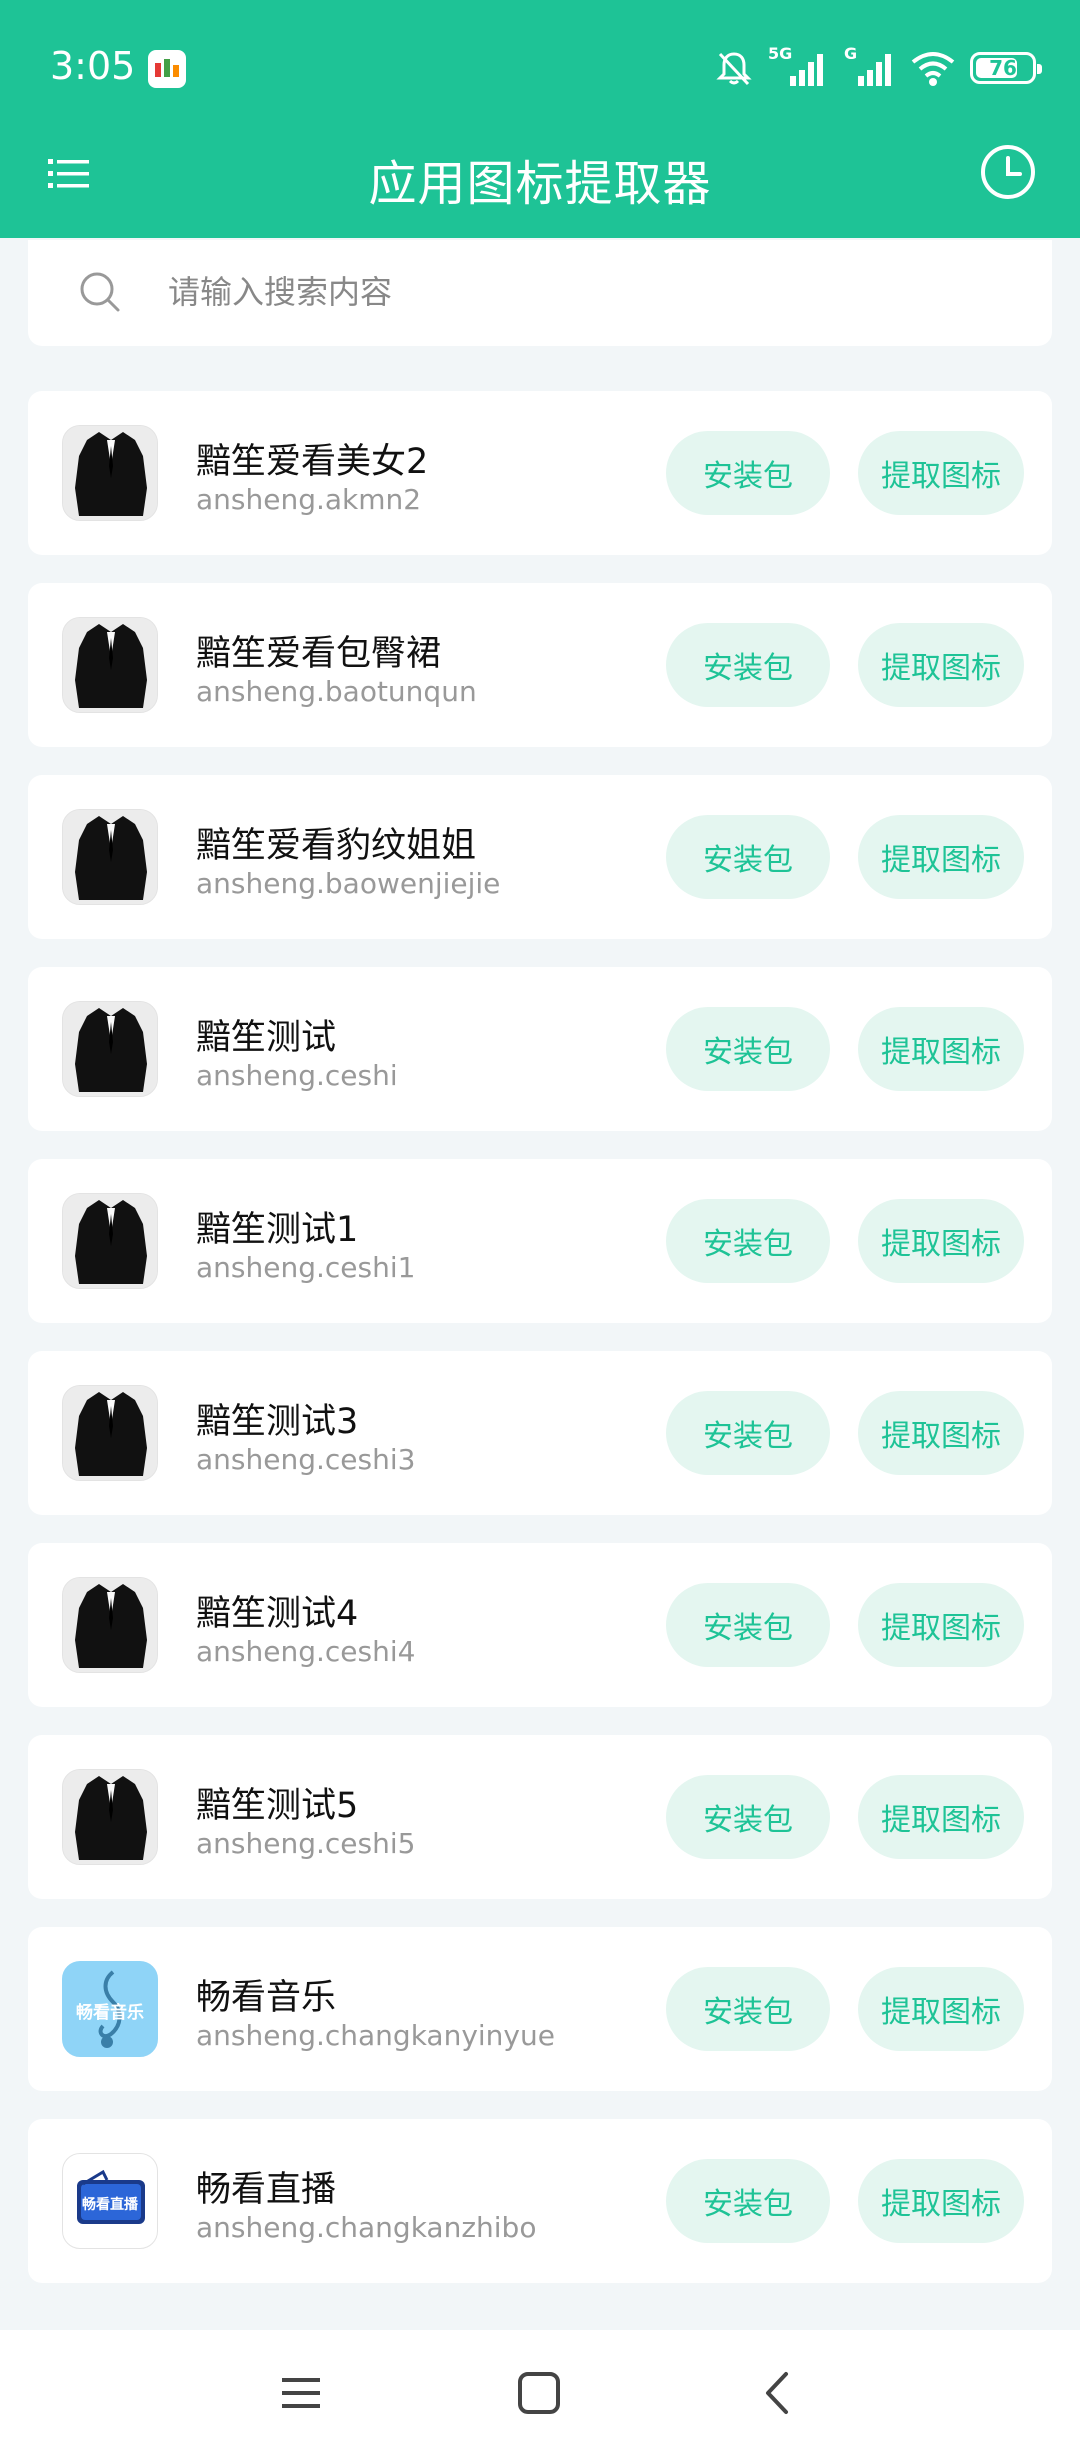  I want to click on app-name: 畅看音乐, so click(266, 1998).